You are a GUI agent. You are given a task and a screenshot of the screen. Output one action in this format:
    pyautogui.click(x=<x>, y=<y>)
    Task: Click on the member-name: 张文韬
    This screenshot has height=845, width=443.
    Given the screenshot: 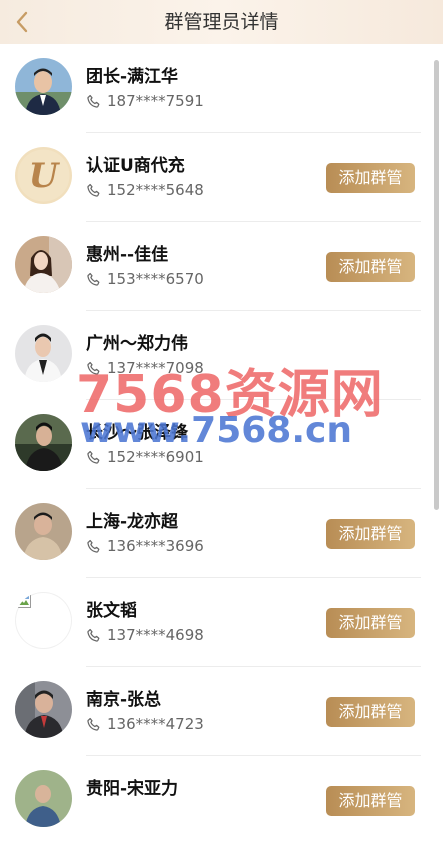 What is the action you would take?
    pyautogui.click(x=111, y=611)
    